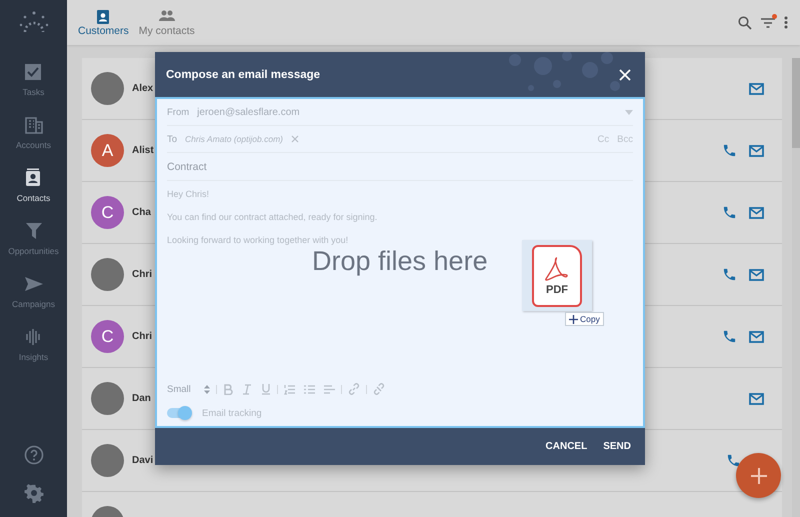 Image resolution: width=800 pixels, height=517 pixels. I want to click on contact-name: Alex, so click(143, 88).